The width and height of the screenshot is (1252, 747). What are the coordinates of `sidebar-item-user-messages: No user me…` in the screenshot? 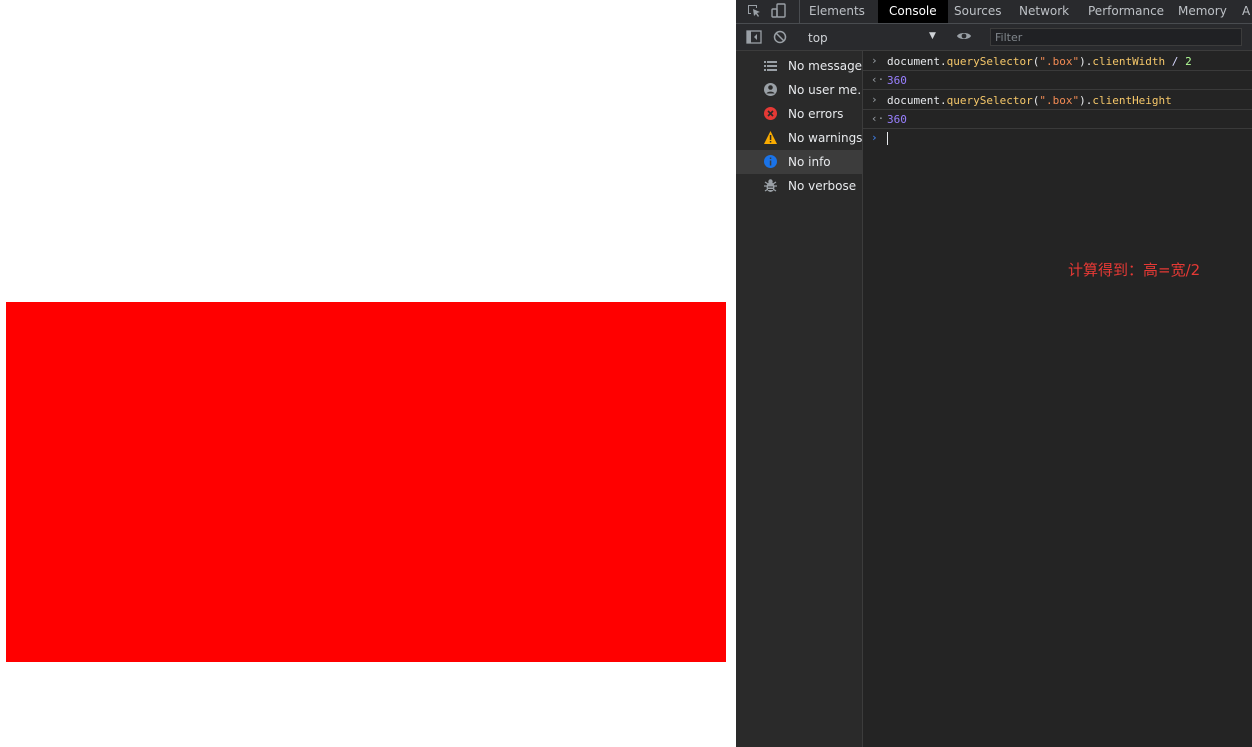 It's located at (799, 90).